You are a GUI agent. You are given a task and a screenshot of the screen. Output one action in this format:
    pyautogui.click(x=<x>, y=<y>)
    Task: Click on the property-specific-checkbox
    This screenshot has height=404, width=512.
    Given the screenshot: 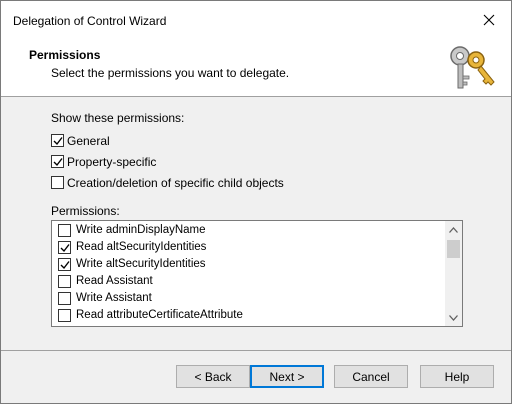 What is the action you would take?
    pyautogui.click(x=57, y=161)
    